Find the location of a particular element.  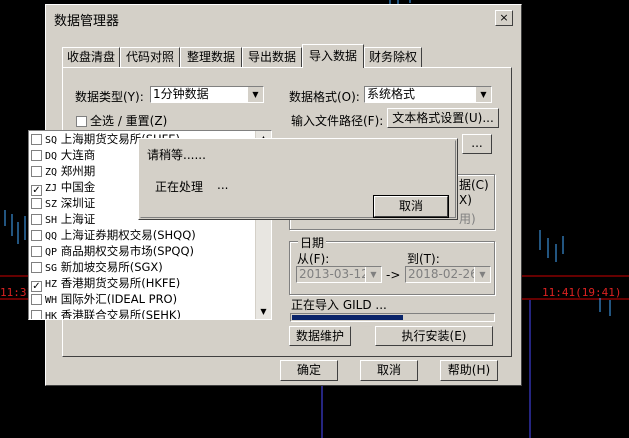

tab-import-data: 导入数据 is located at coordinates (333, 56).